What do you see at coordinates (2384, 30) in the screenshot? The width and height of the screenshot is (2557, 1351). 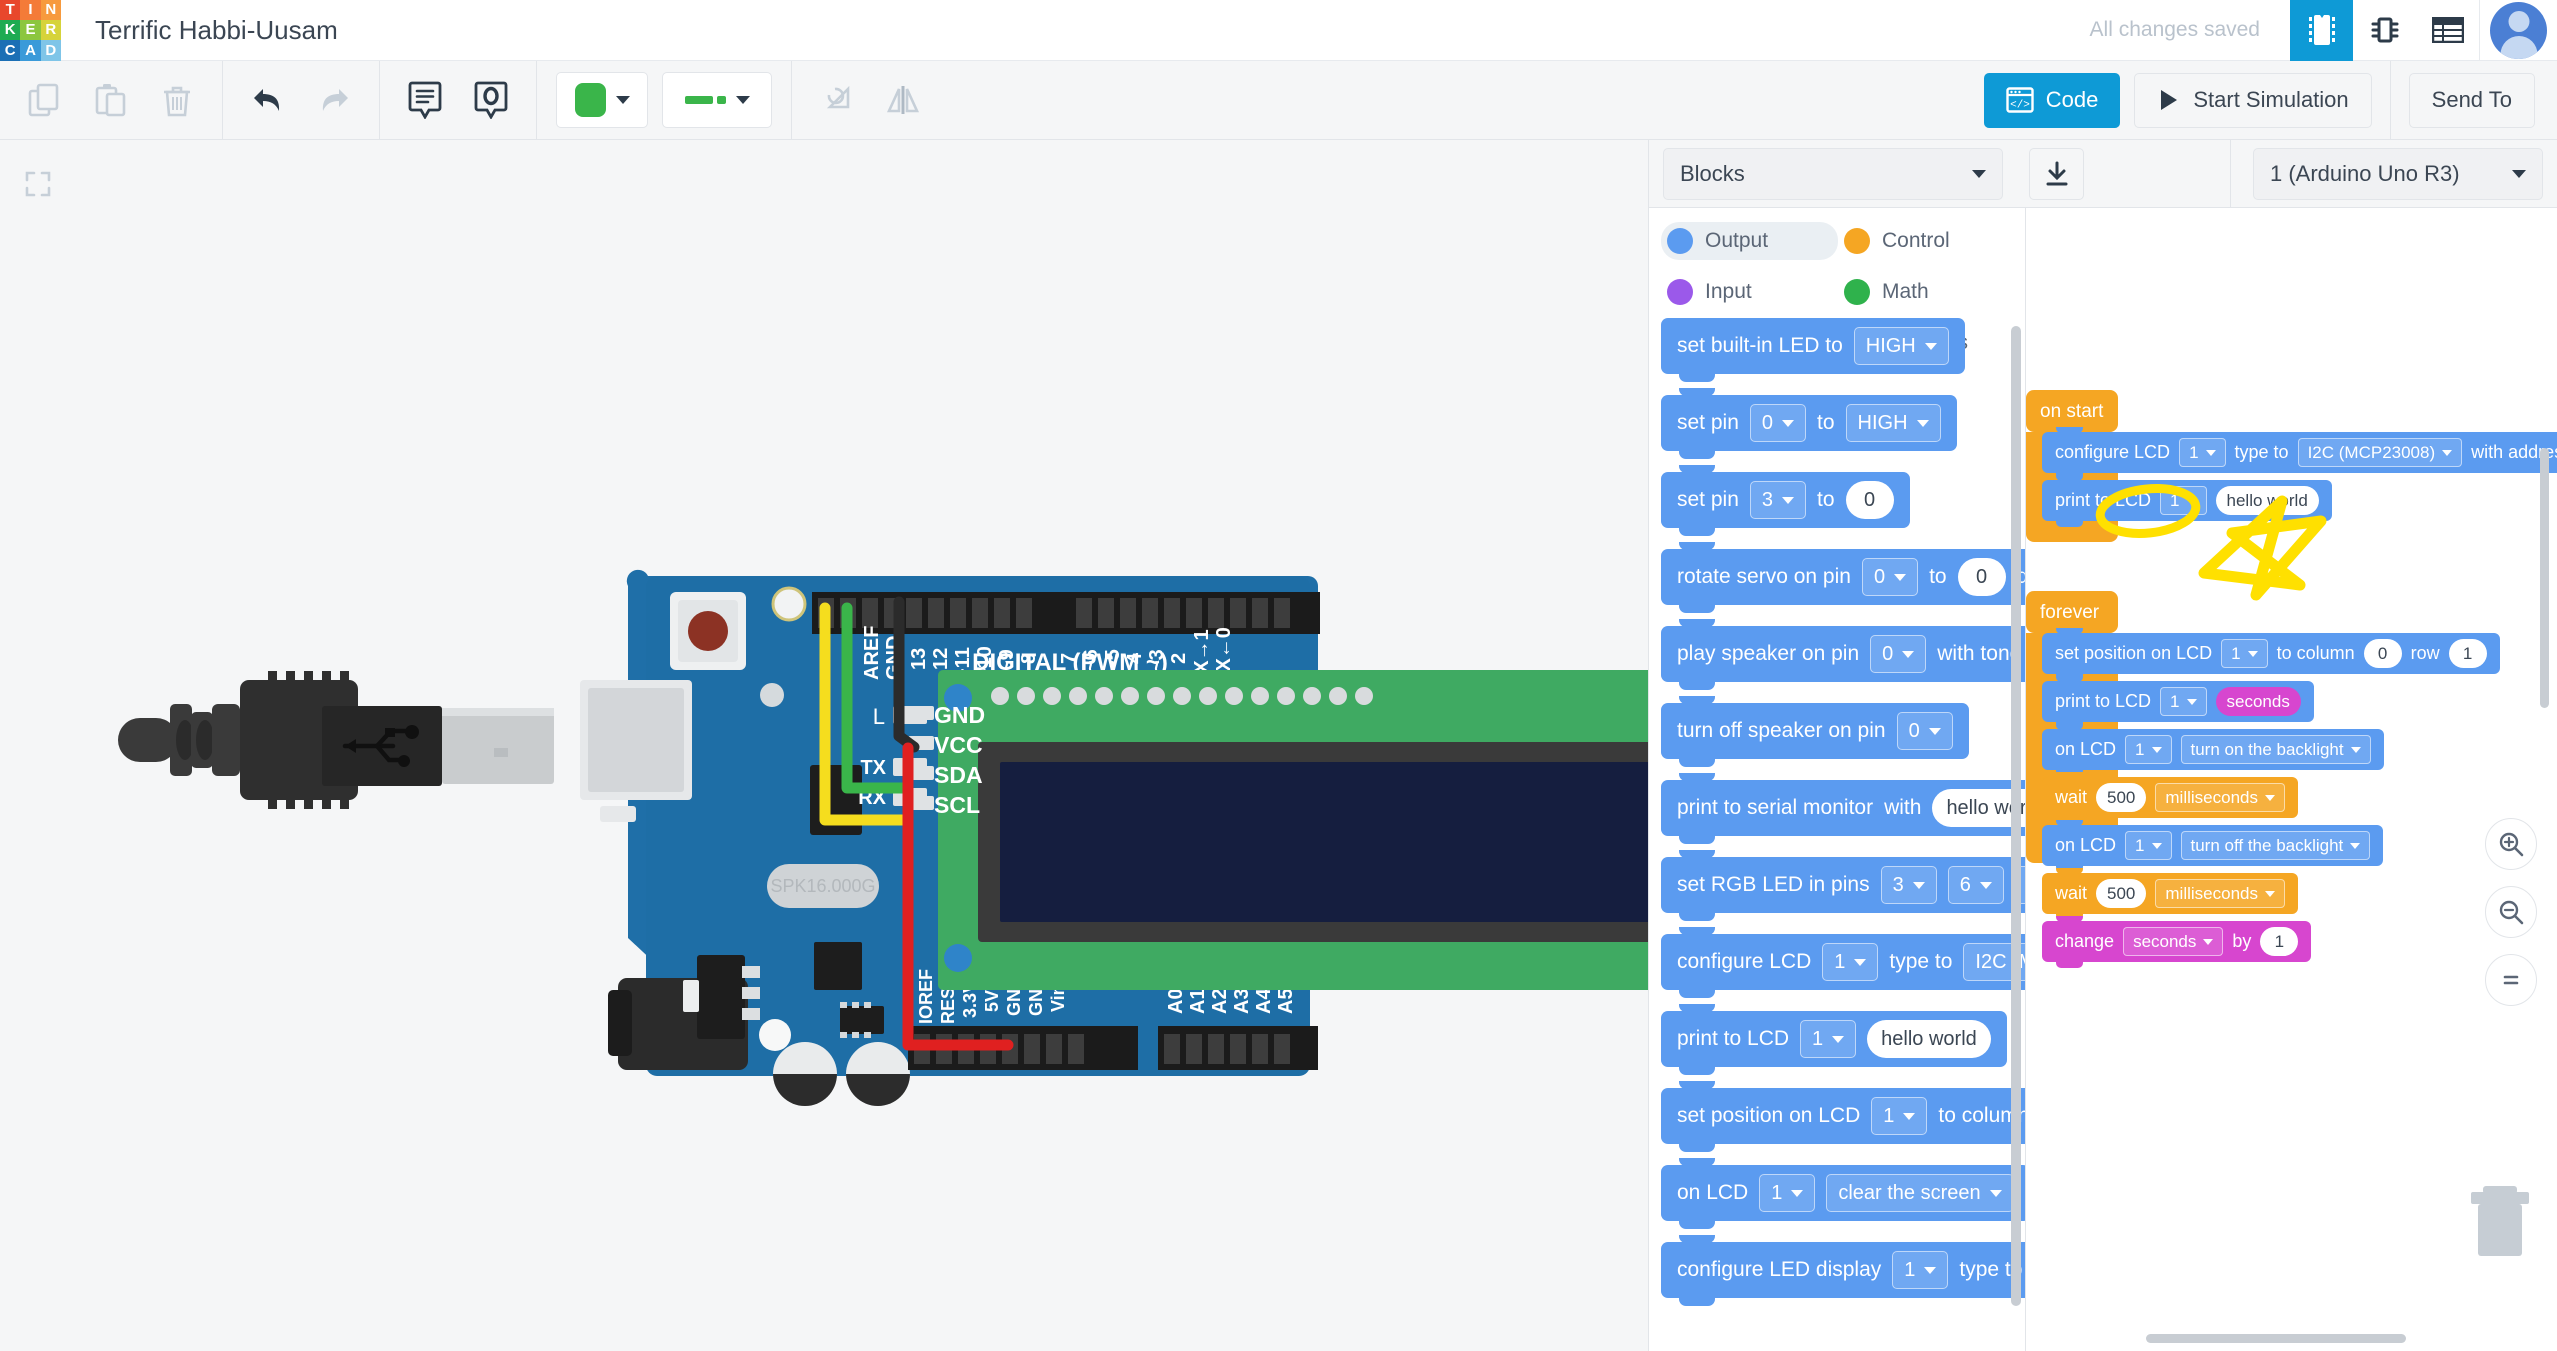 I see `chip-icon` at bounding box center [2384, 30].